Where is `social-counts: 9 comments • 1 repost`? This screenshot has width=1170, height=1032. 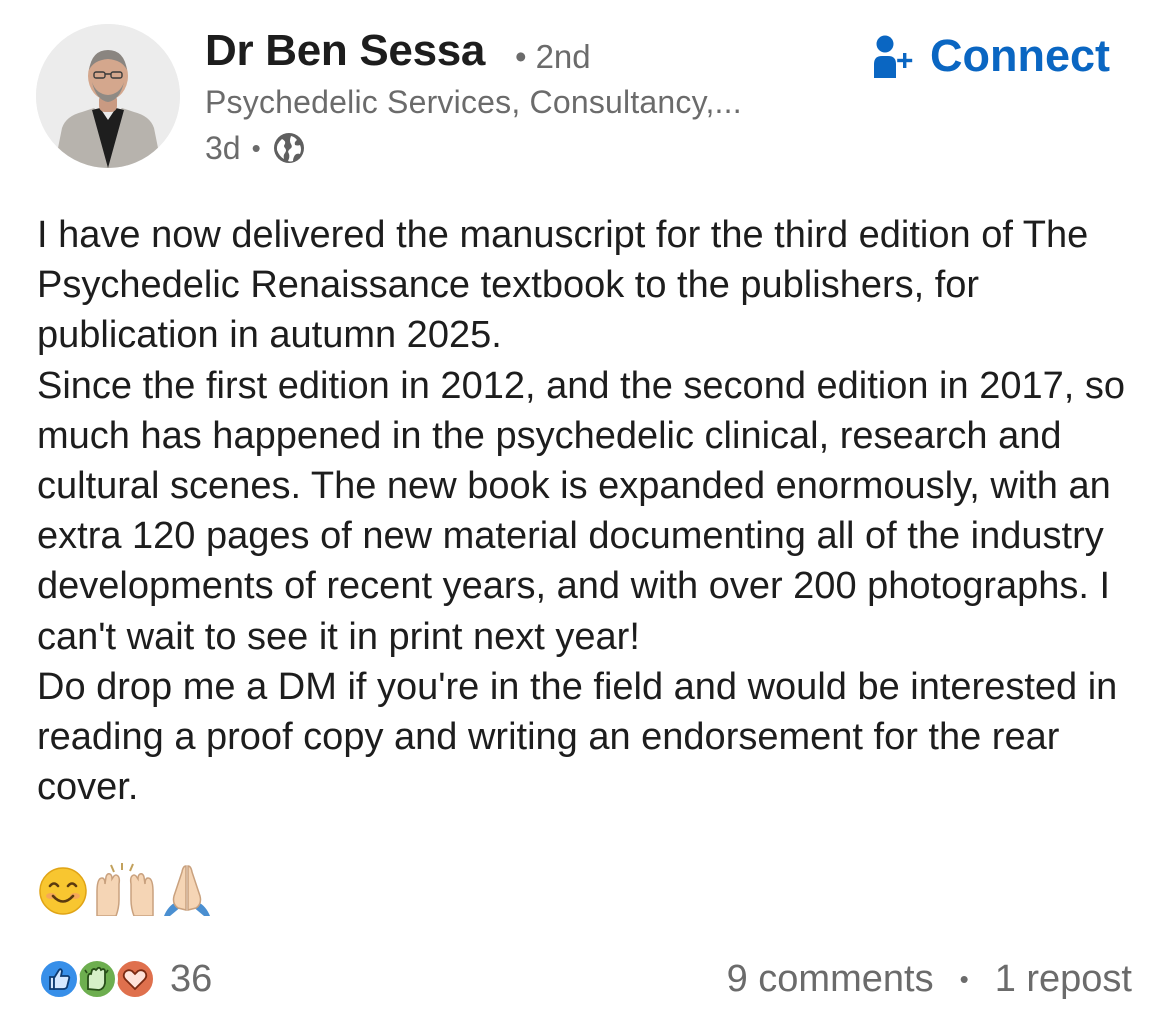
social-counts: 9 comments • 1 repost is located at coordinates (929, 979).